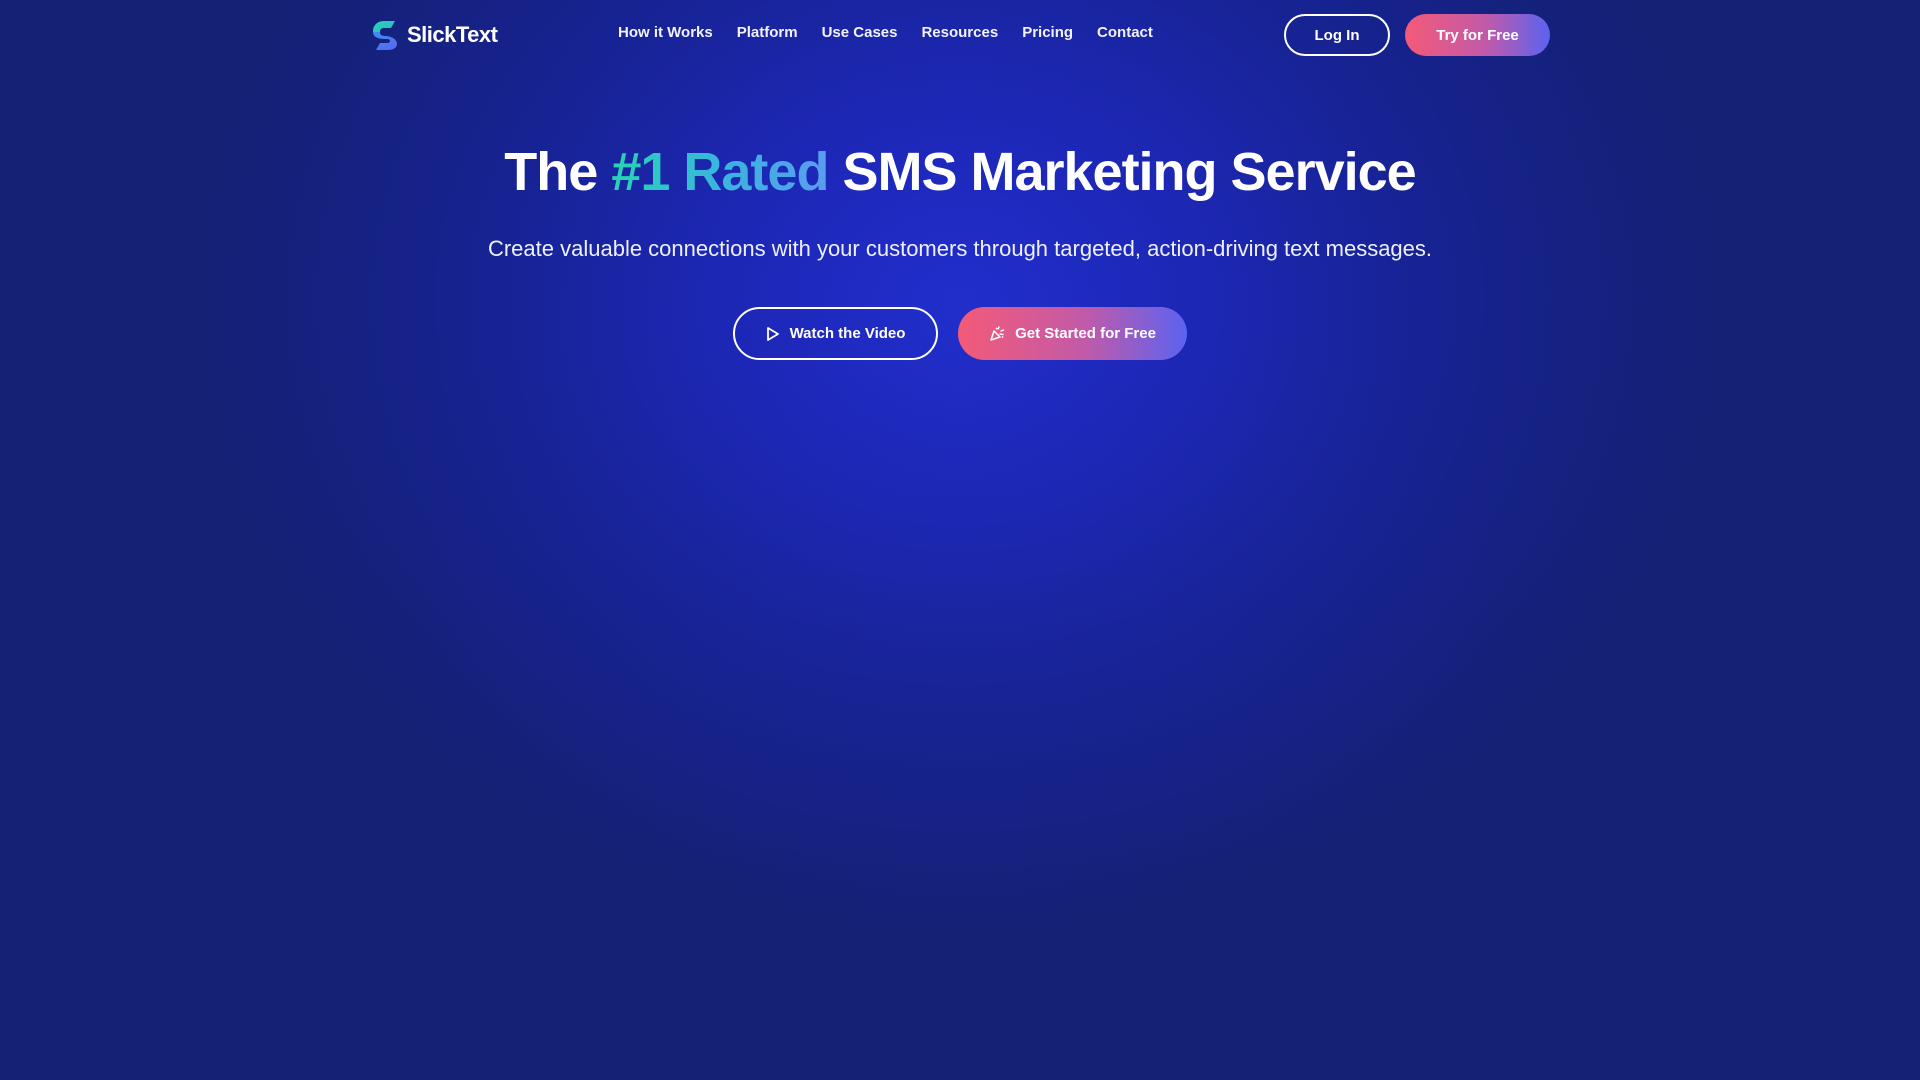 The height and width of the screenshot is (1080, 1920). What do you see at coordinates (959, 32) in the screenshot?
I see `nav-resources: Resources` at bounding box center [959, 32].